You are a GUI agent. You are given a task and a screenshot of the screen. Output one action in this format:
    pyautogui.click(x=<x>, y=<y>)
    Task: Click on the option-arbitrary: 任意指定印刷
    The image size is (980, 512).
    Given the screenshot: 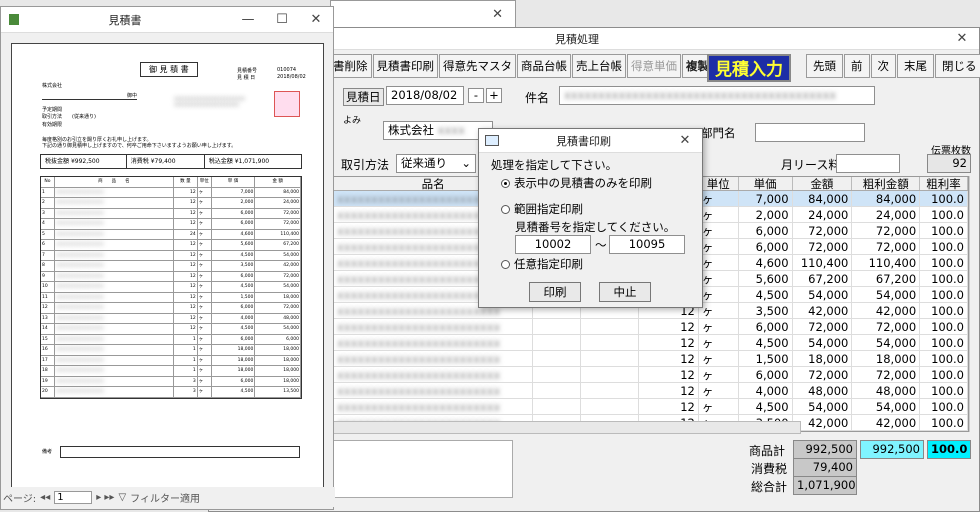 What is the action you would take?
    pyautogui.click(x=542, y=264)
    